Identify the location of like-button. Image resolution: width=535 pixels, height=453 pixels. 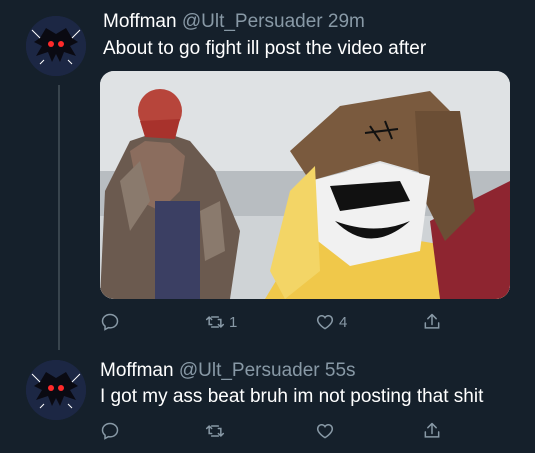
(327, 431).